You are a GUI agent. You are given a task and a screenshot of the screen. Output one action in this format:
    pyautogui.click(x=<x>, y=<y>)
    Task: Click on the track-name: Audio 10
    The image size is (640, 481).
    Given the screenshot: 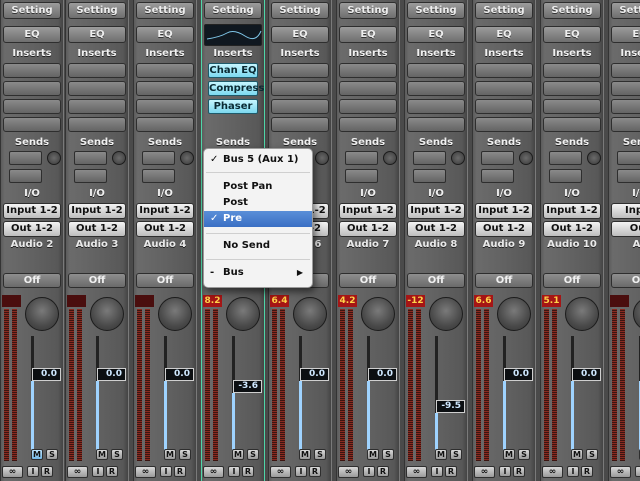 What is the action you would take?
    pyautogui.click(x=572, y=244)
    